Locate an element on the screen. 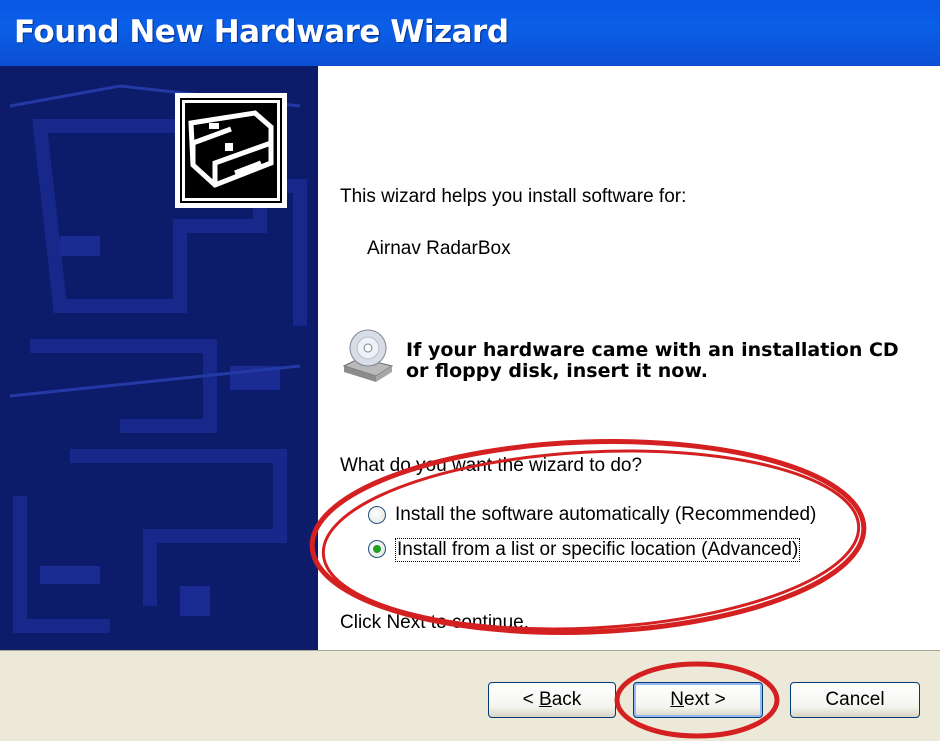  next-button-accel: N is located at coordinates (677, 699).